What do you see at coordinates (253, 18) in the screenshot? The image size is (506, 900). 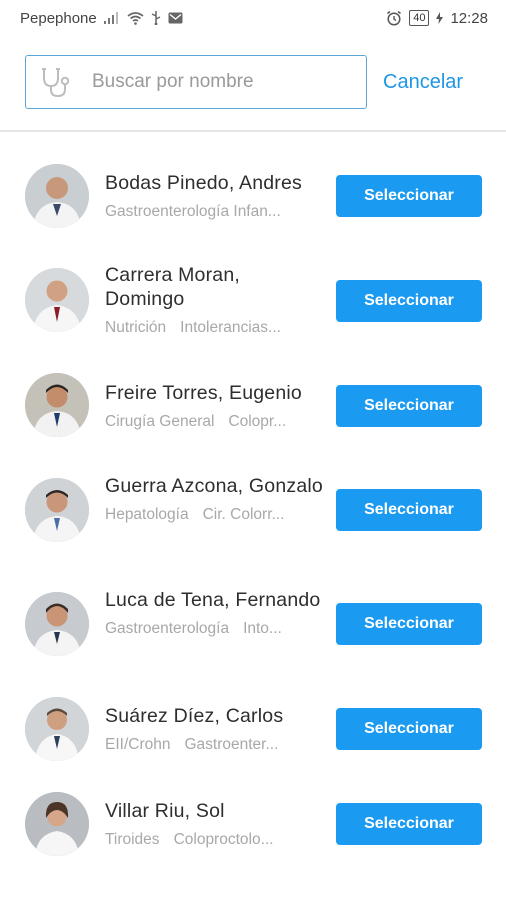 I see `status-bar: Pepephone 40 12:28` at bounding box center [253, 18].